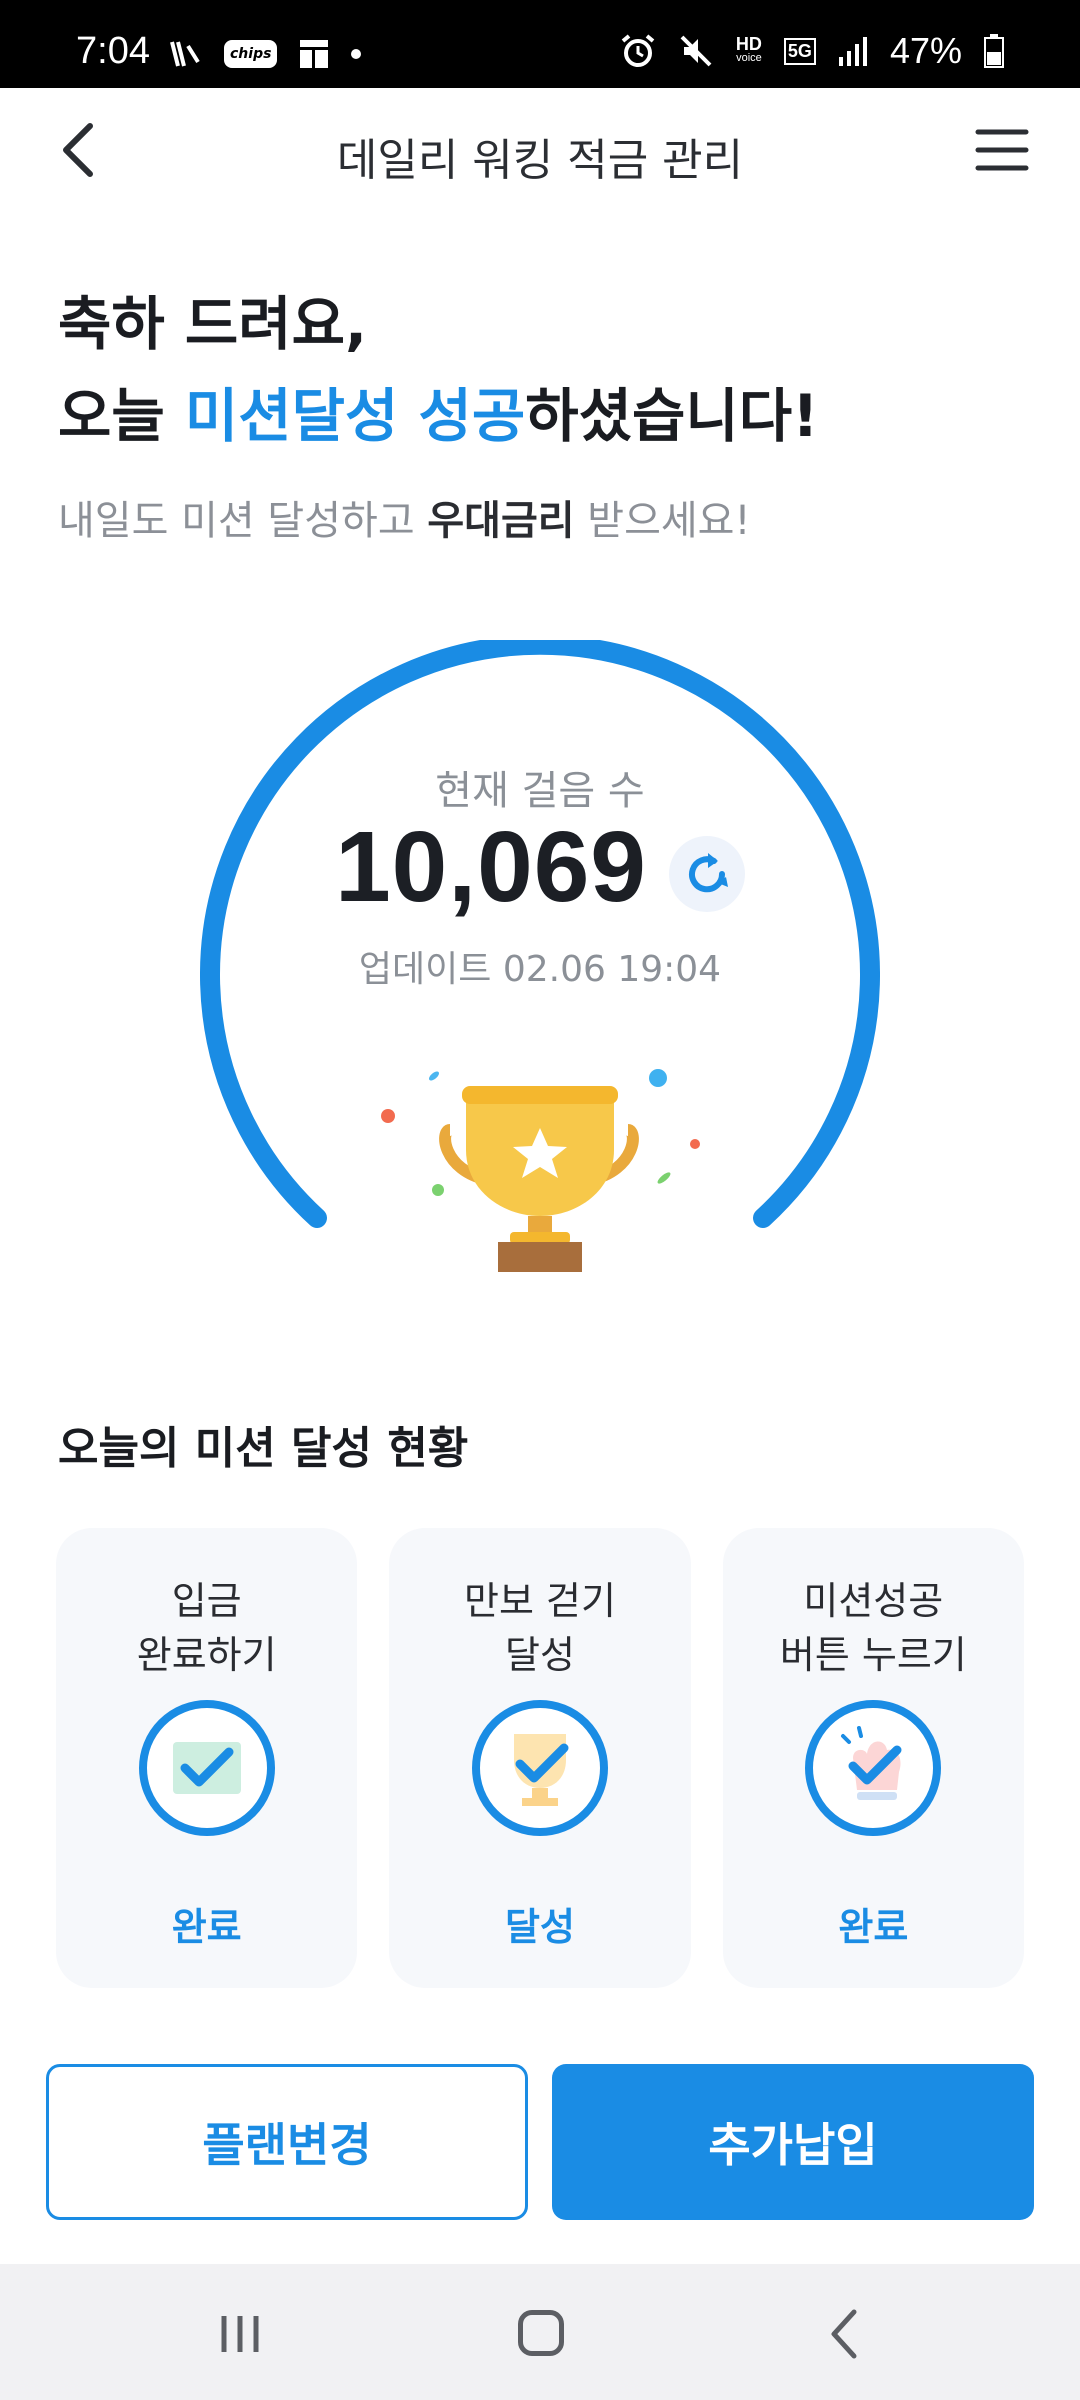 This screenshot has height=2400, width=1080. I want to click on hd-voice-icon: HD voice, so click(748, 49).